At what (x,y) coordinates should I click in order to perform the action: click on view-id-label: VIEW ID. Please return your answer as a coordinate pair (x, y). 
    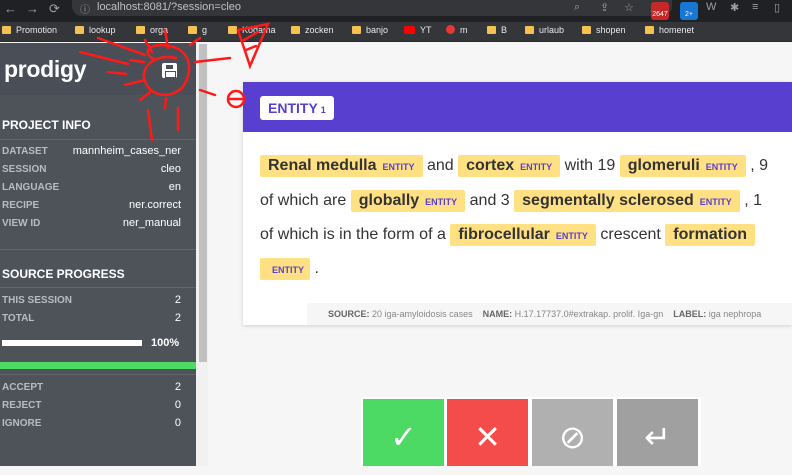
    Looking at the image, I should click on (21, 223).